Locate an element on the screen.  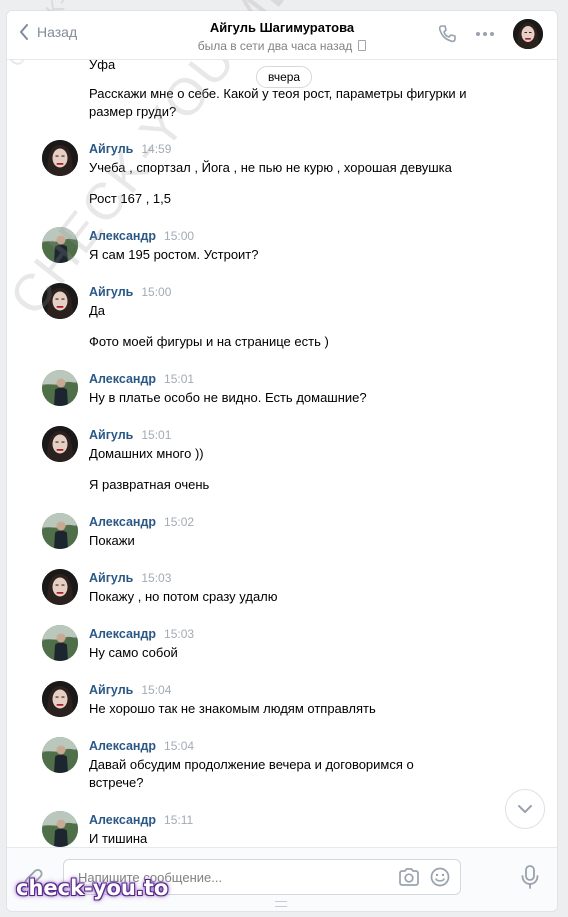
contact-avatar is located at coordinates (528, 34).